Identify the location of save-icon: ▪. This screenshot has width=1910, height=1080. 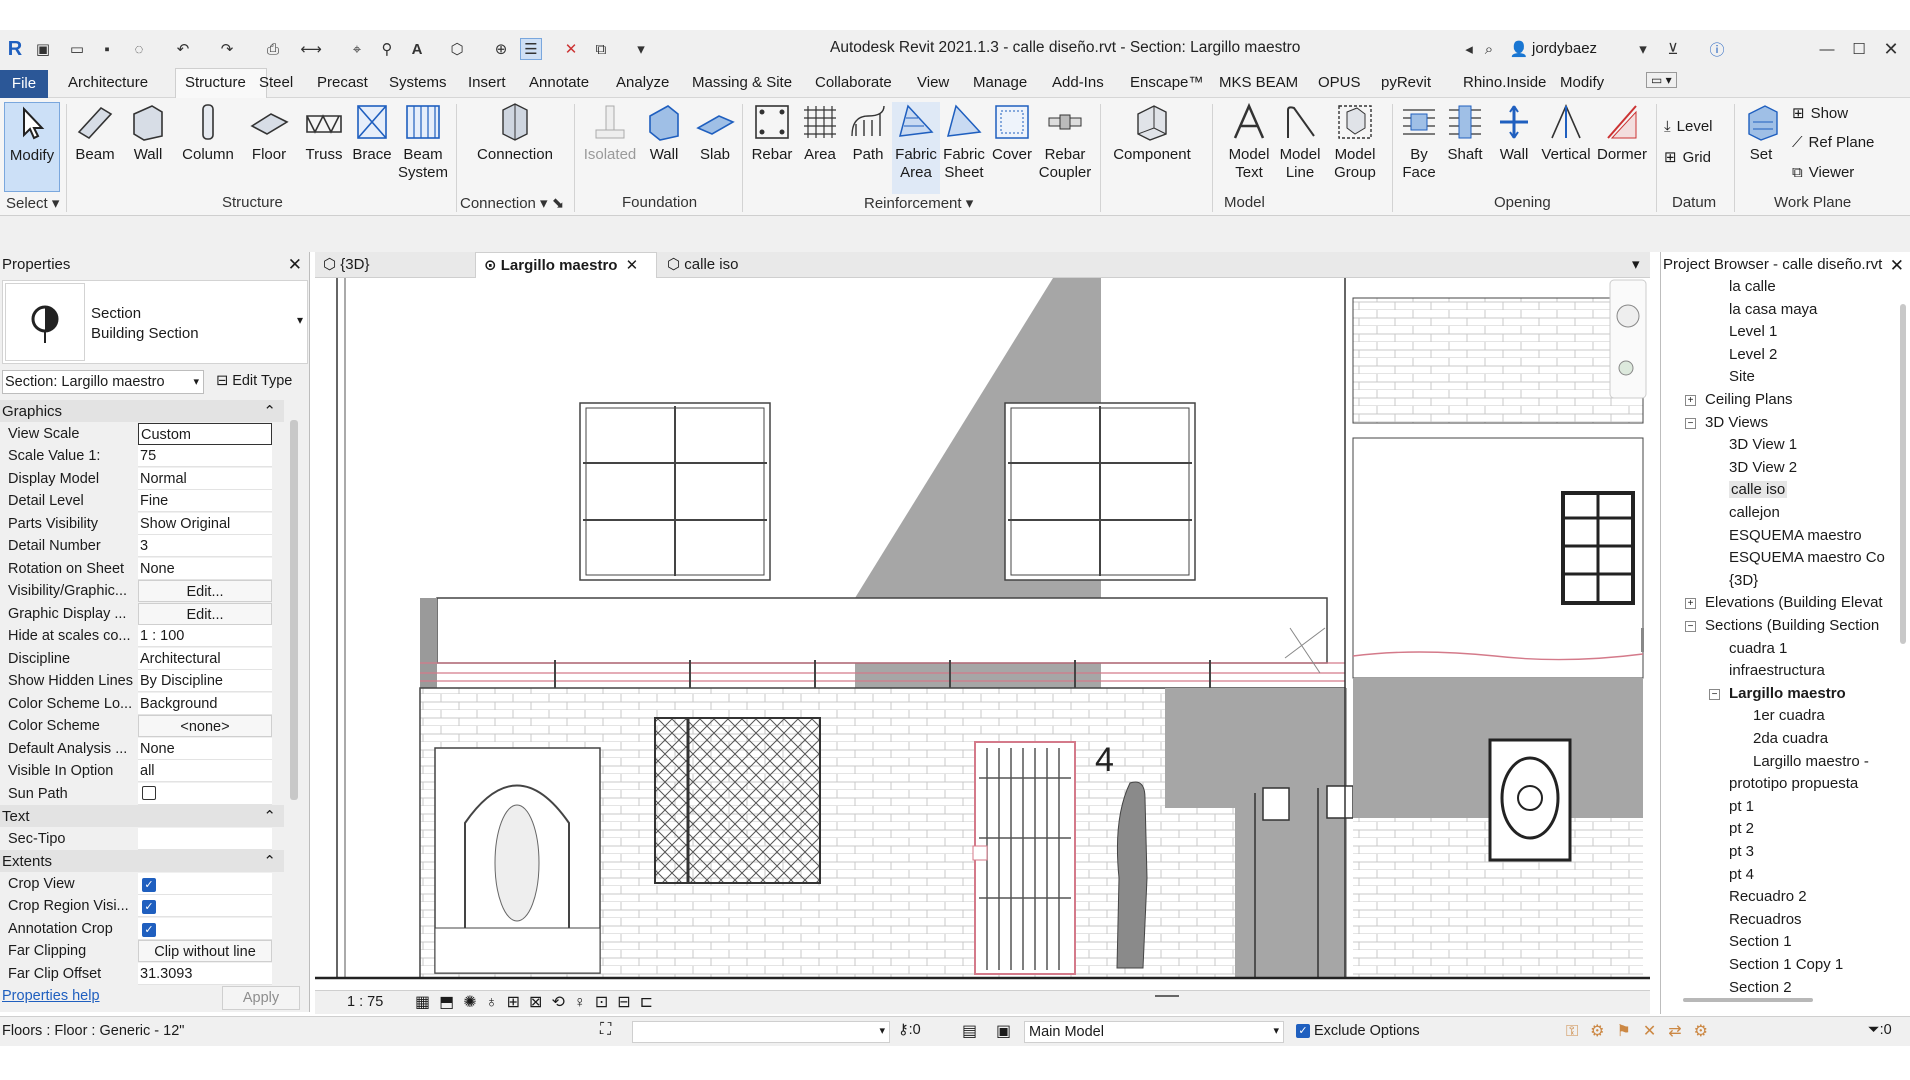
(107, 49).